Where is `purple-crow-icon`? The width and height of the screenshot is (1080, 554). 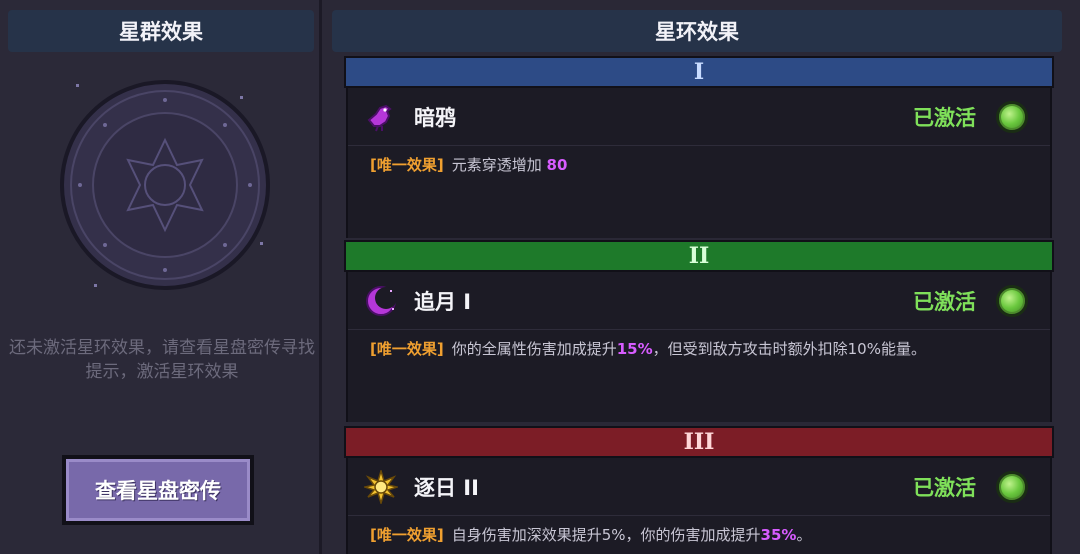
purple-crow-icon is located at coordinates (379, 118).